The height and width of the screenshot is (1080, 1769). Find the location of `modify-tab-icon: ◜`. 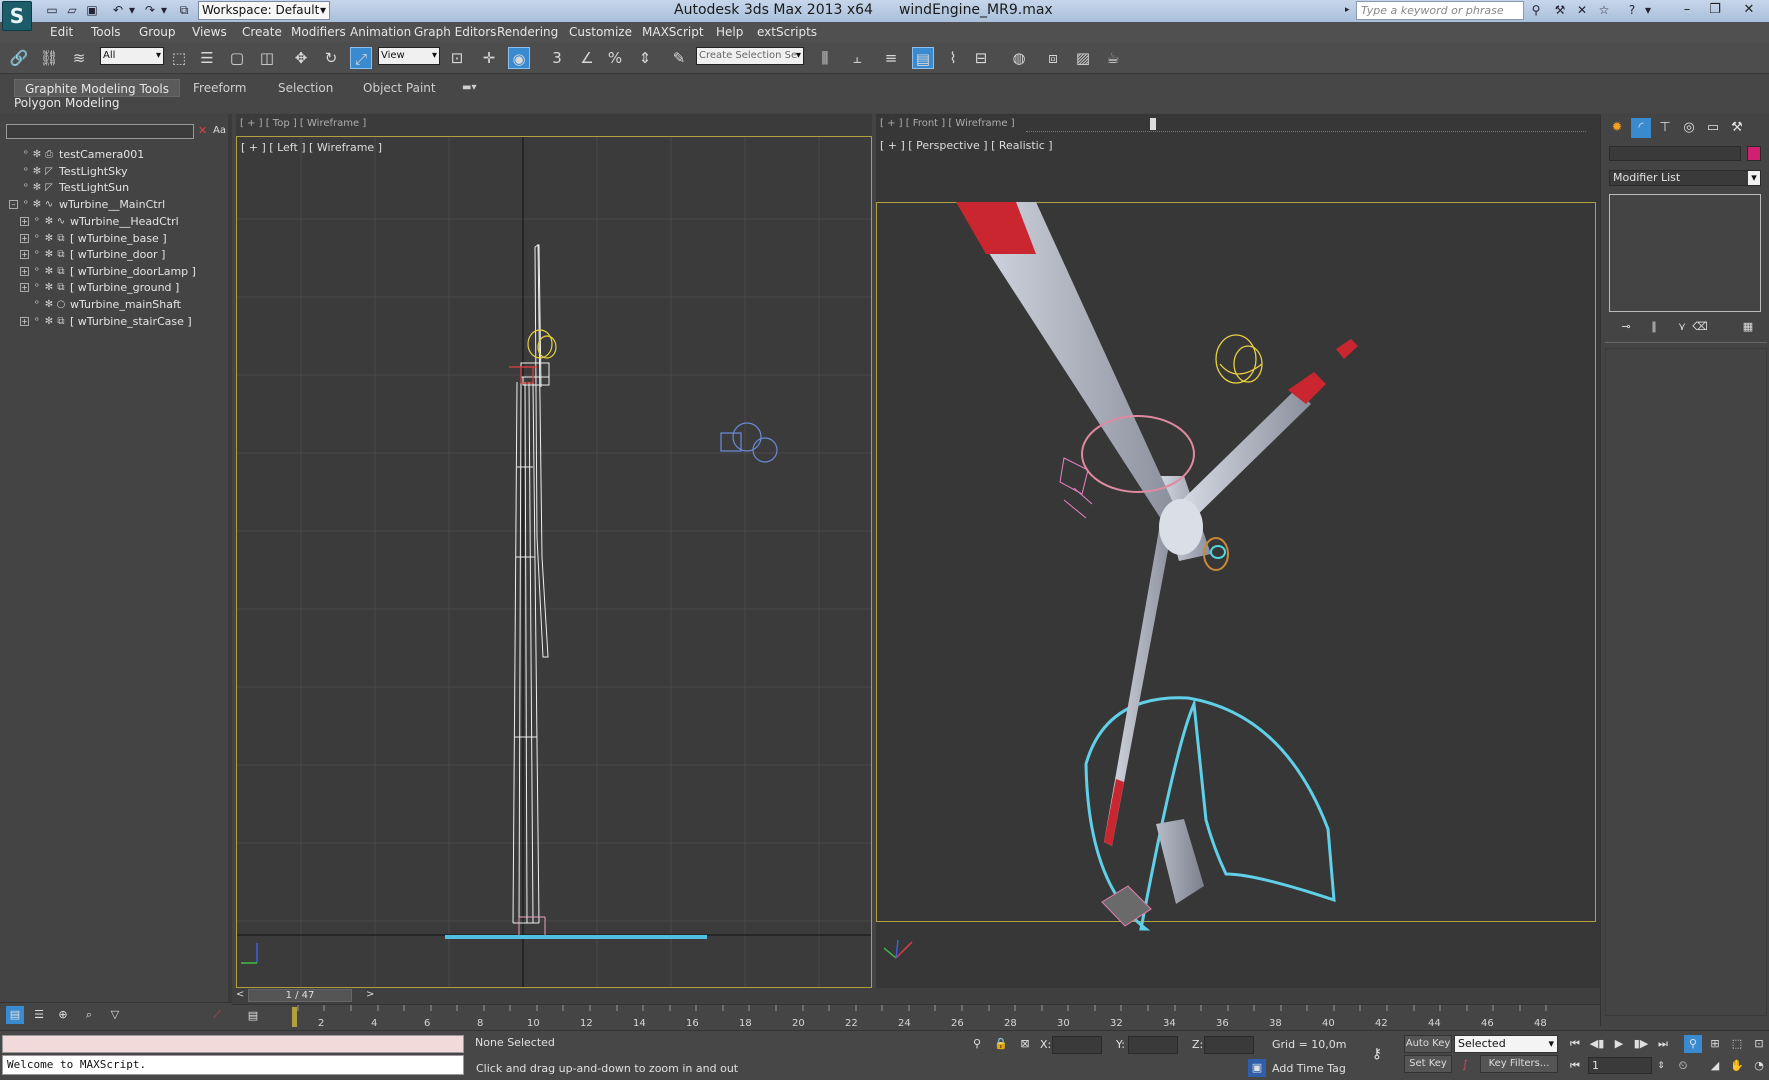

modify-tab-icon: ◜ is located at coordinates (1641, 128).